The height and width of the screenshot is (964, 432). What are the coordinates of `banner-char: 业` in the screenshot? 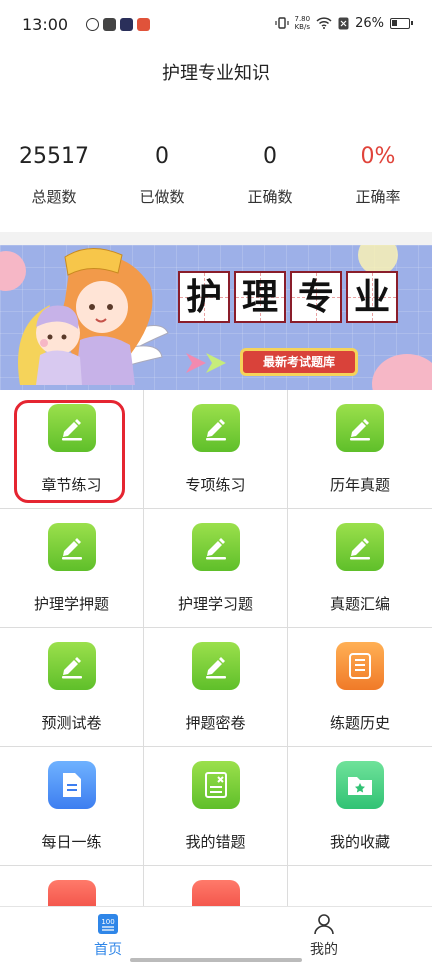 It's located at (372, 297).